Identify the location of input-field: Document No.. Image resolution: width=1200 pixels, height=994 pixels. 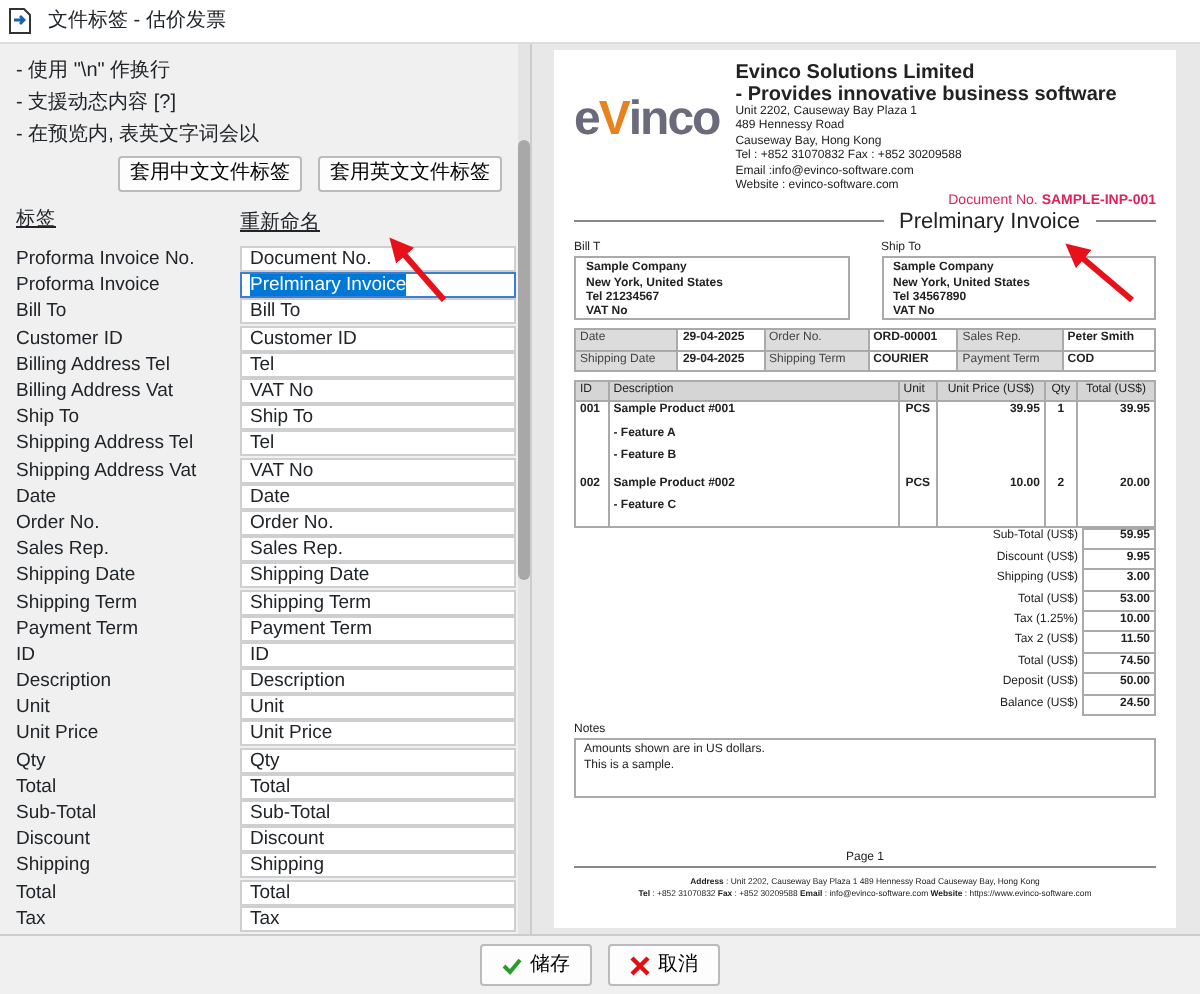
(378, 259).